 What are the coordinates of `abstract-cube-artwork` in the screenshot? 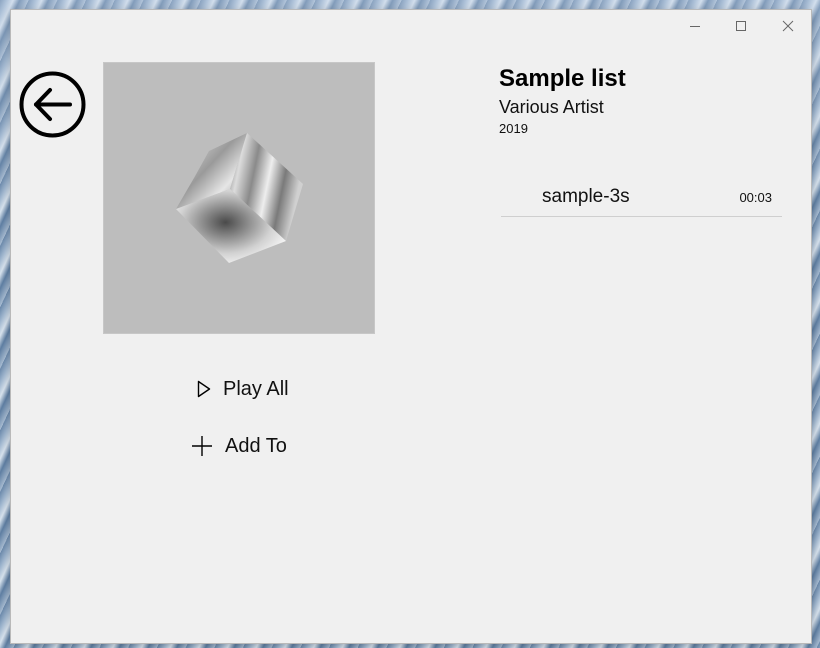 It's located at (239, 198).